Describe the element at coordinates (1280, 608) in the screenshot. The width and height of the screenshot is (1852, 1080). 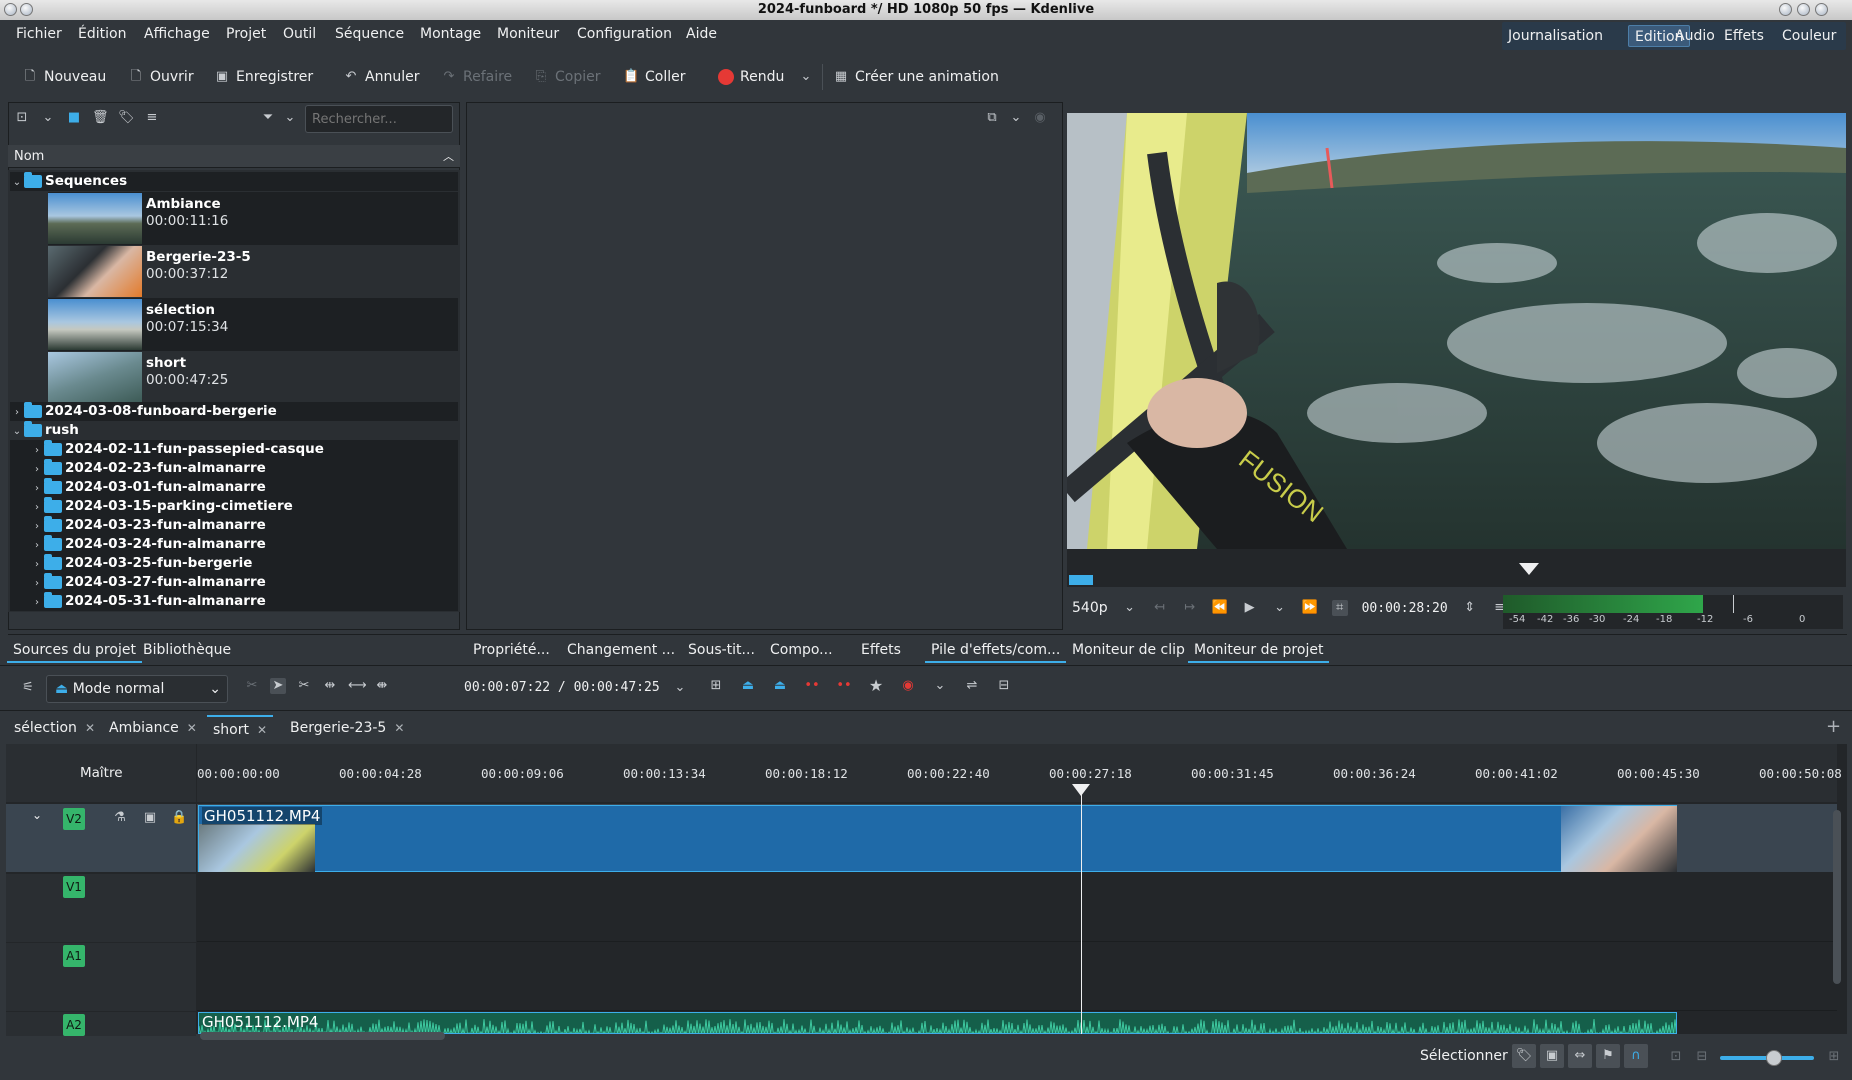
I see `play-menu-chevron-icon: ⌄` at that location.